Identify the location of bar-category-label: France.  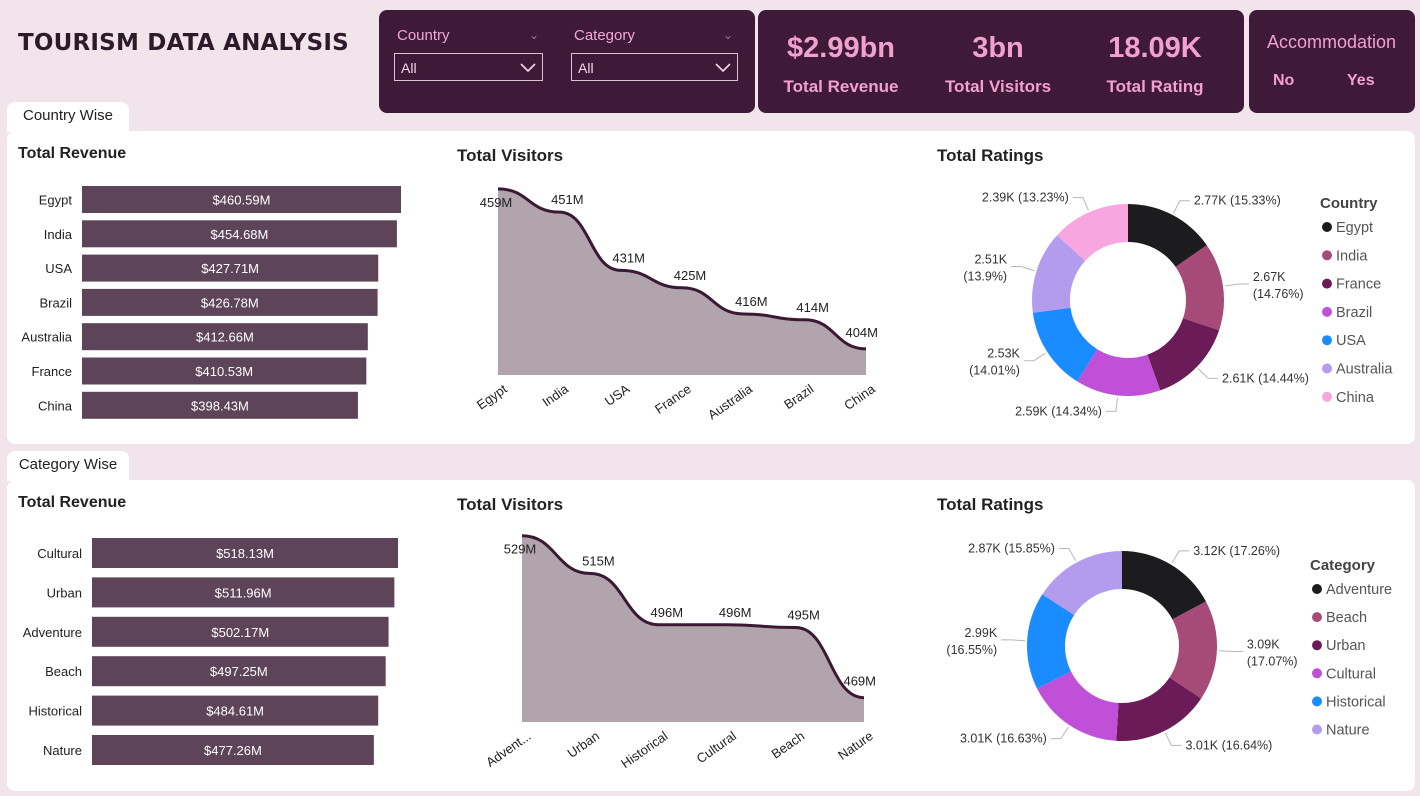
(52, 371).